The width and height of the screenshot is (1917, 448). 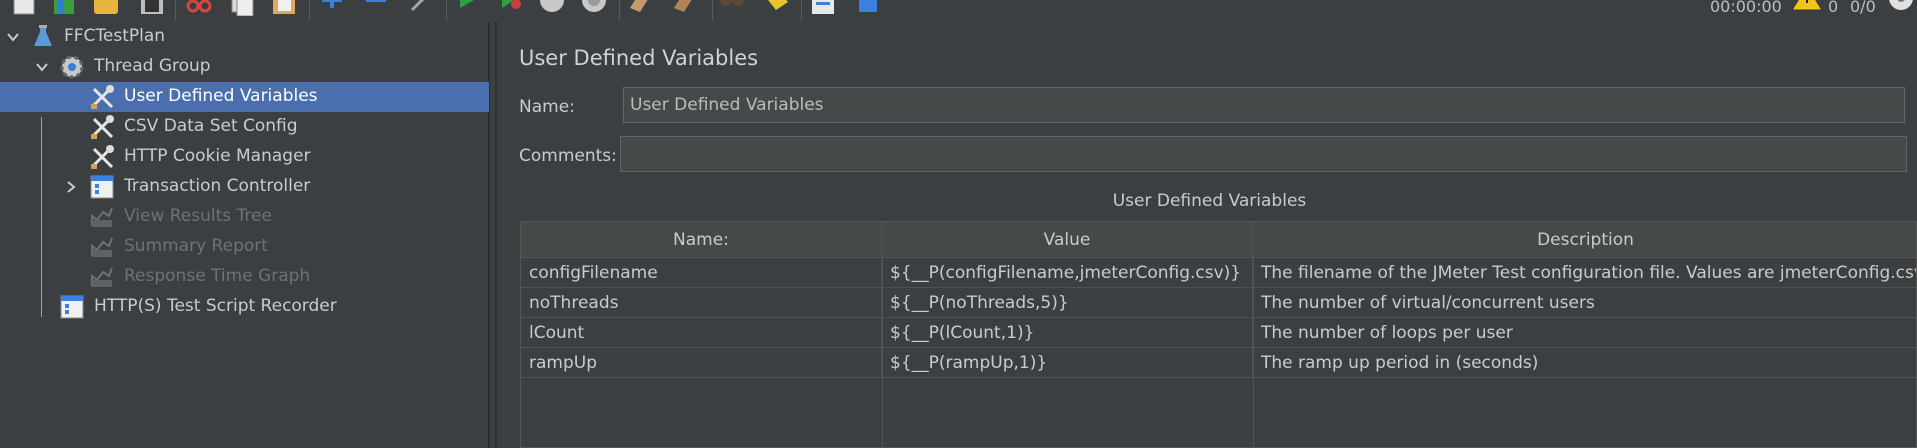 I want to click on test-plan-icon, so click(x=43, y=35).